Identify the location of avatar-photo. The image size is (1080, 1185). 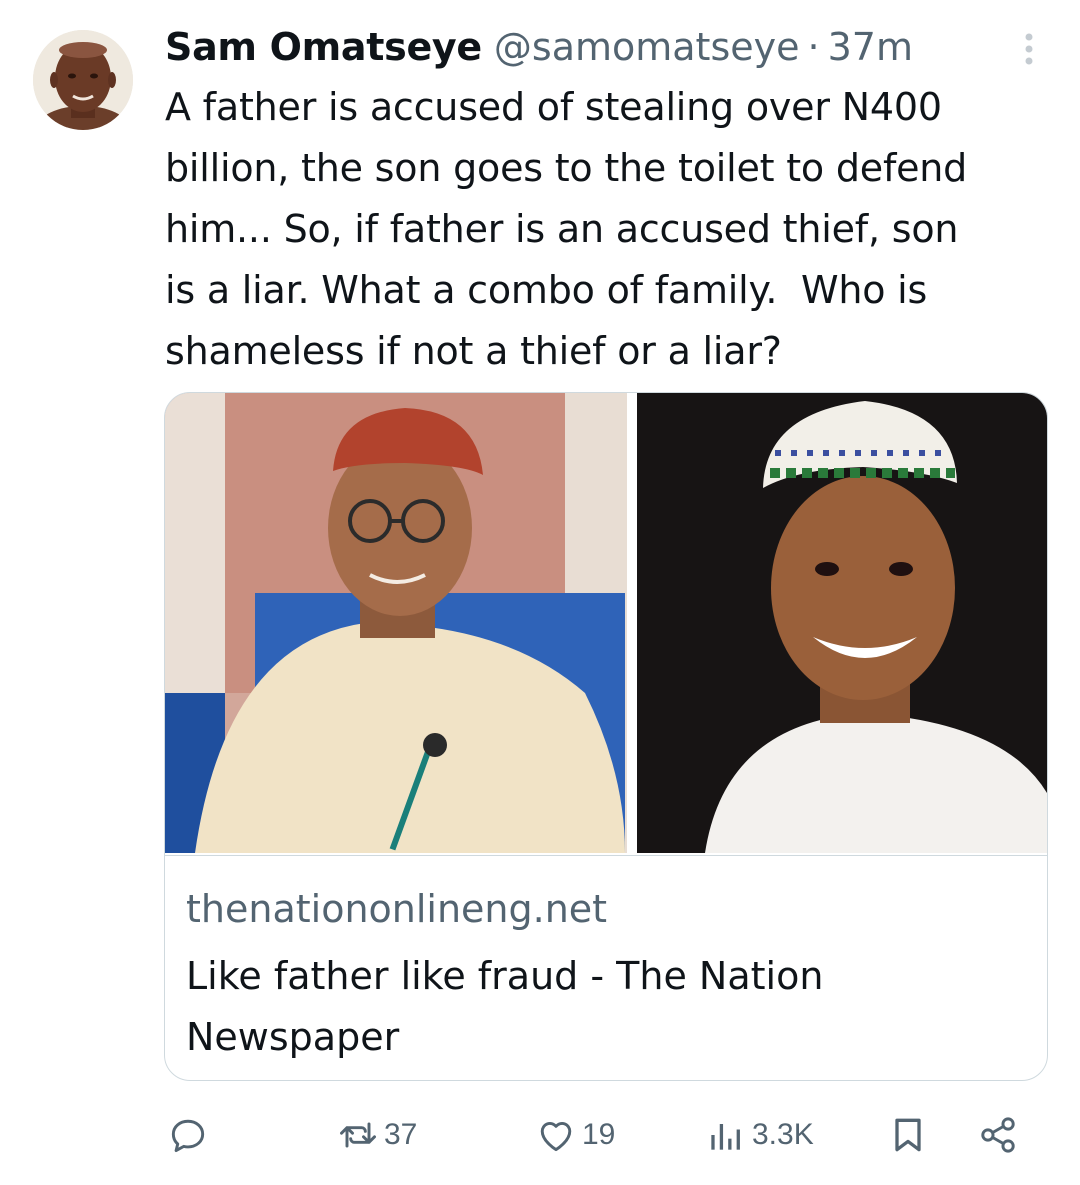
(83, 80).